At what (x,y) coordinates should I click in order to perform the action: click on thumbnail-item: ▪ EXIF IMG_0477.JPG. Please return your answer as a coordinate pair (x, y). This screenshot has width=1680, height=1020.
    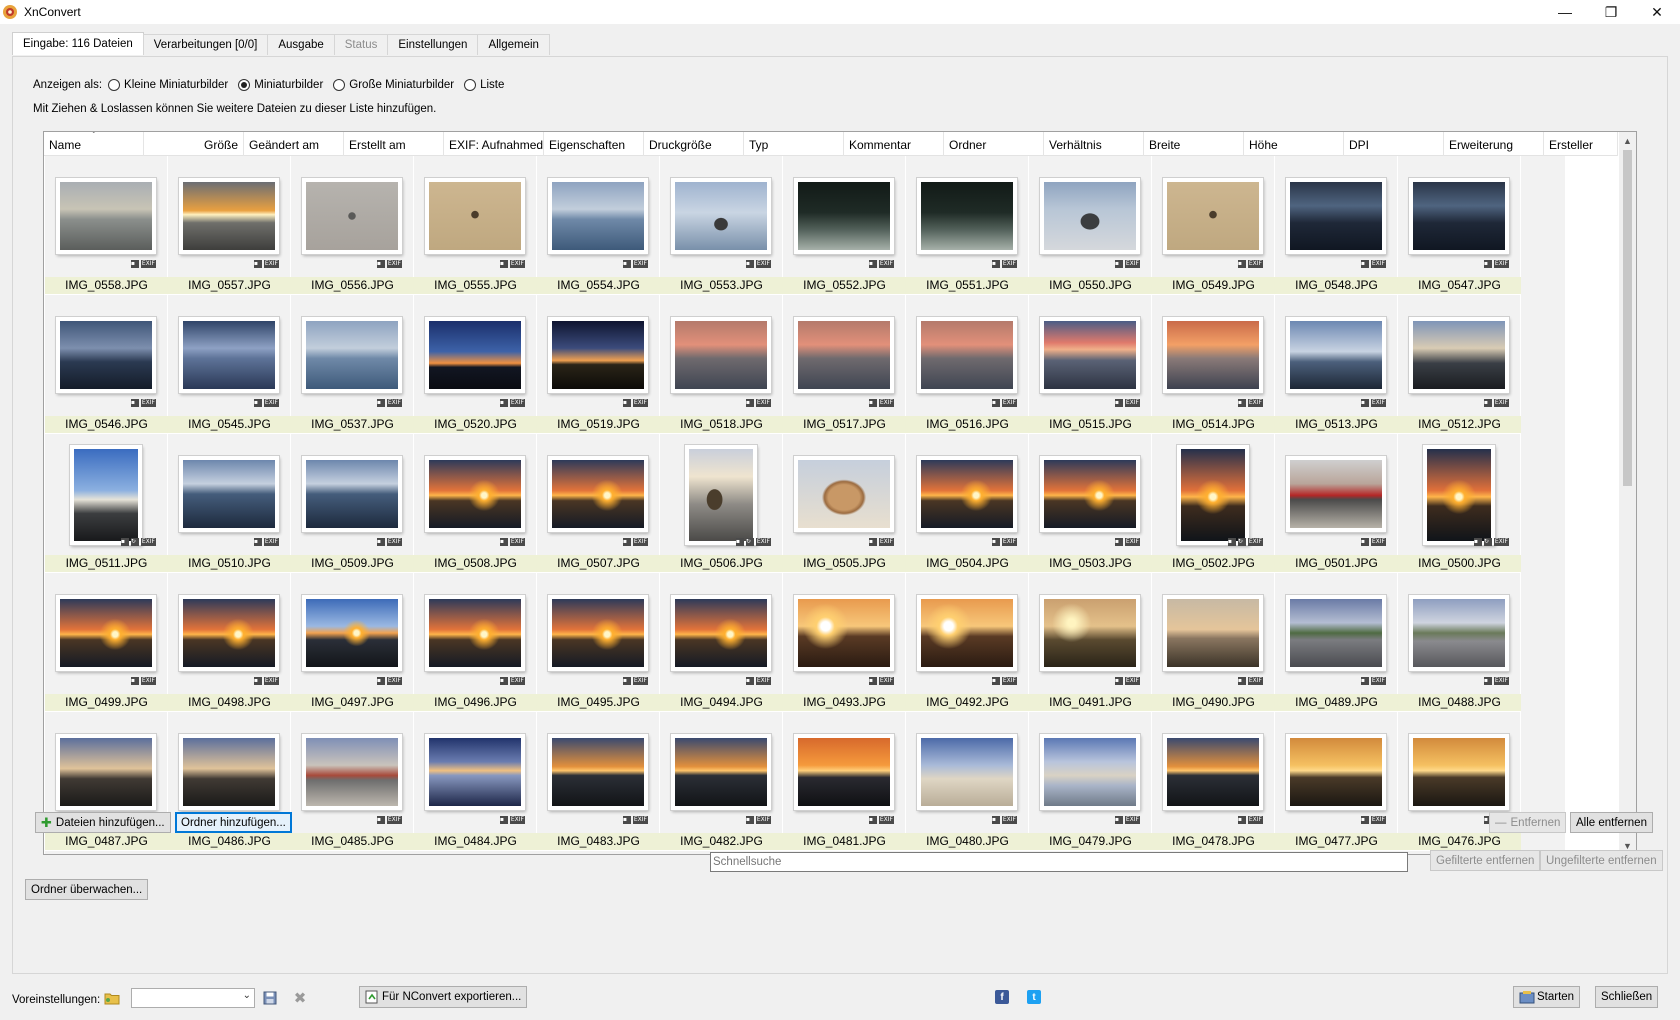
    Looking at the image, I should click on (1336, 781).